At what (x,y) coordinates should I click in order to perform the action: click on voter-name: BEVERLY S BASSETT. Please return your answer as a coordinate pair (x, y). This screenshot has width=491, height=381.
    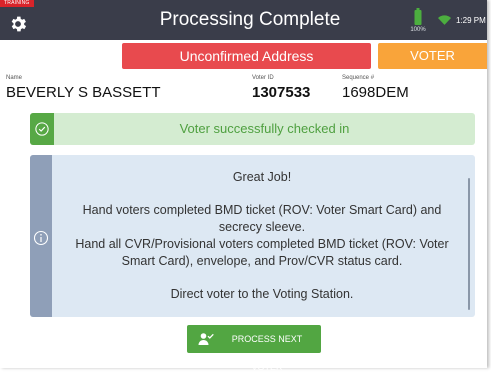
    Looking at the image, I should click on (83, 92).